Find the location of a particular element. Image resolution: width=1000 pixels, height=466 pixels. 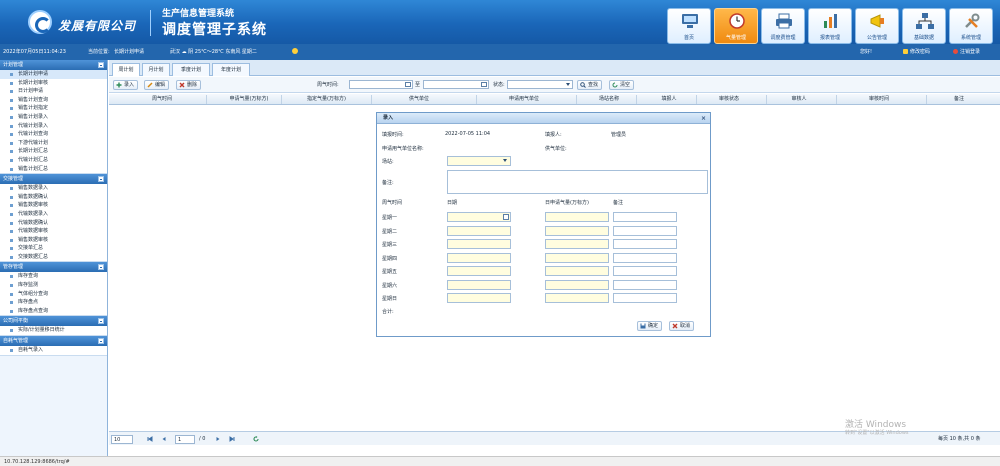

grid-column-header: 周气时间 is located at coordinates (162, 99).